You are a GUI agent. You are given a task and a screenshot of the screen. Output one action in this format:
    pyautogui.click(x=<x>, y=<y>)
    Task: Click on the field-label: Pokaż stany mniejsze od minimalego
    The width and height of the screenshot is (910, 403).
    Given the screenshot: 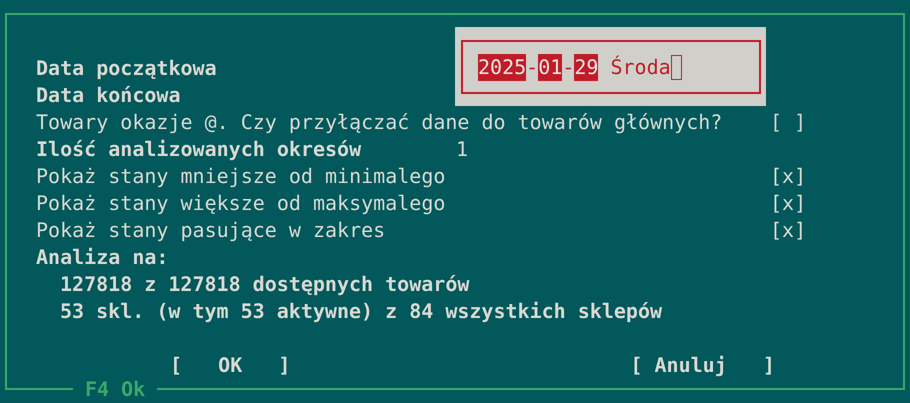 What is the action you would take?
    pyautogui.click(x=241, y=176)
    